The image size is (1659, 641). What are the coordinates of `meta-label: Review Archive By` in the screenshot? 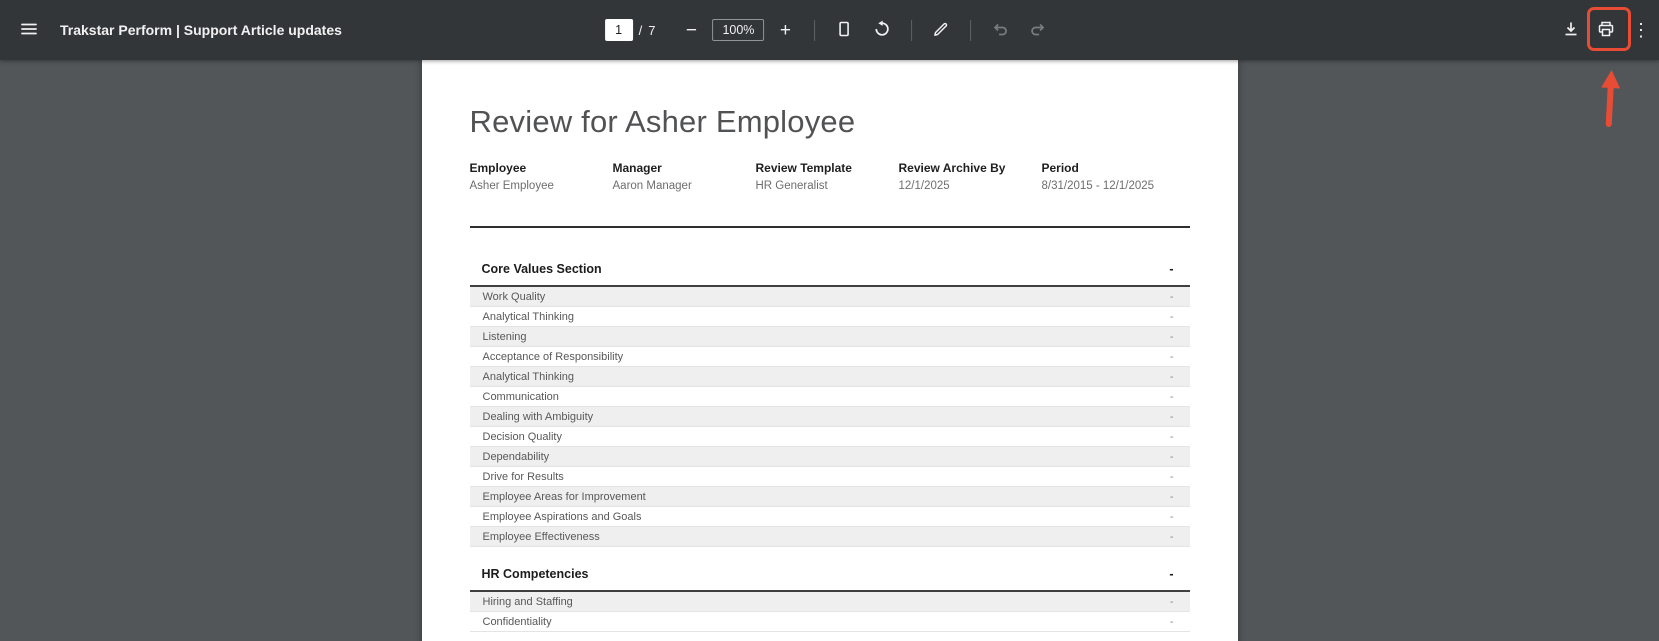 It's located at (952, 168).